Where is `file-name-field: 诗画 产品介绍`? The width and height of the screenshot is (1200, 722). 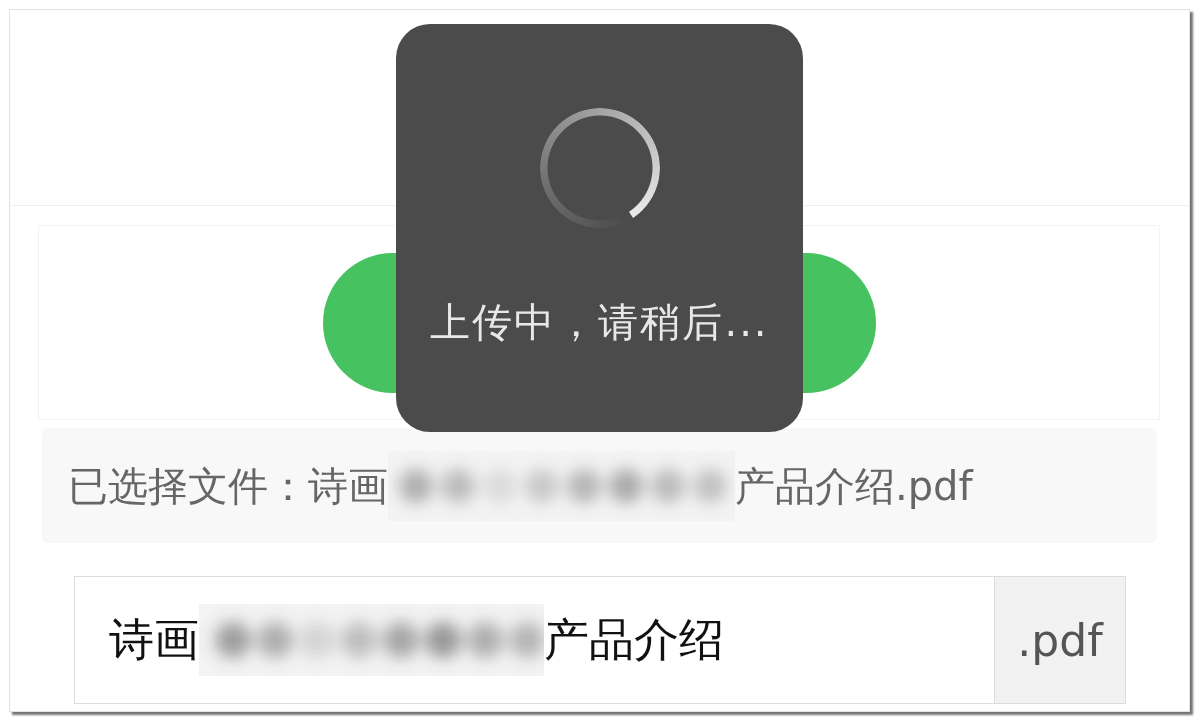 file-name-field: 诗画 产品介绍 is located at coordinates (534, 640).